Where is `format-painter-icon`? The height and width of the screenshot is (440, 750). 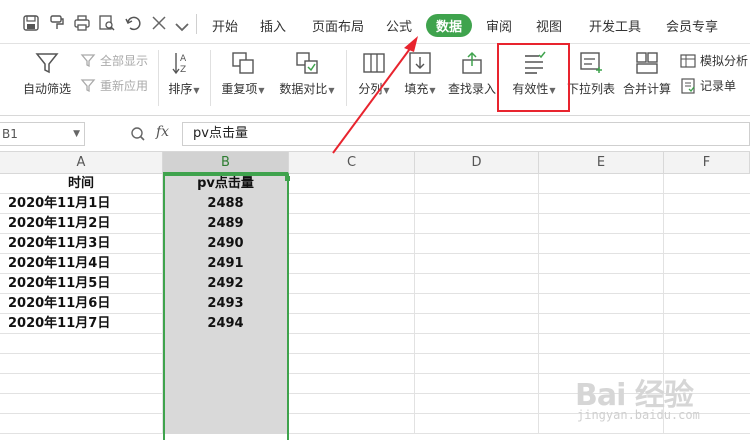 format-painter-icon is located at coordinates (58, 24).